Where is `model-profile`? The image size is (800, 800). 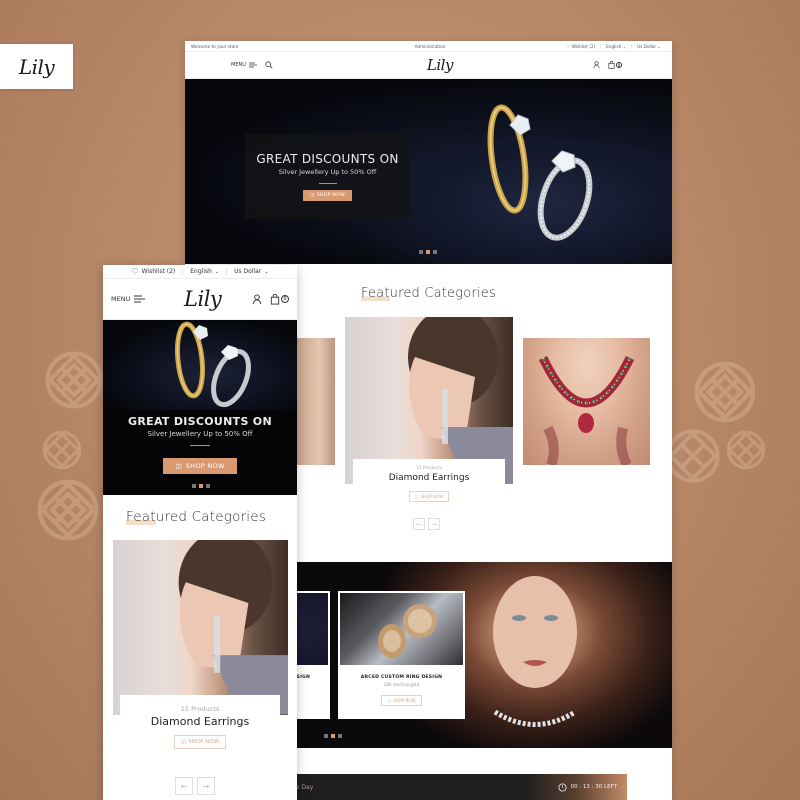
model-profile is located at coordinates (233, 627).